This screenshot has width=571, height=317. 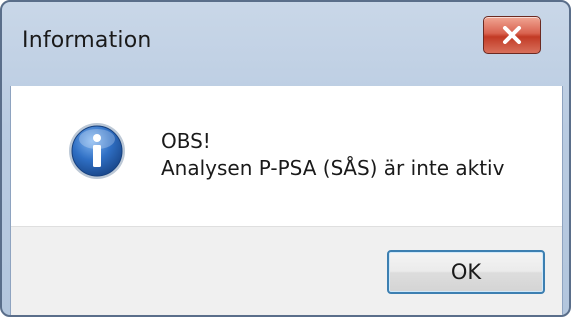 I want to click on message-body: Analysen P-PSA (SÅS) är inte aktiv, so click(x=333, y=168).